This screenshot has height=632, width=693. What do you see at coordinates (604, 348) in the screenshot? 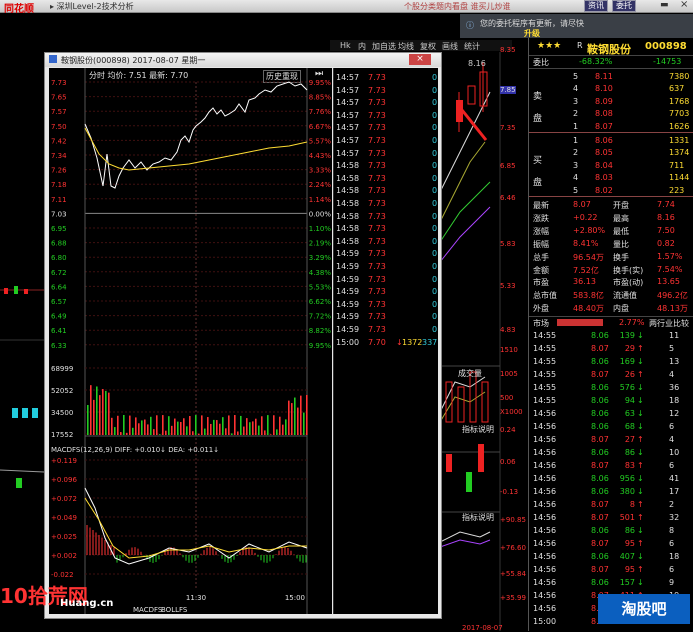
I see `trade-row: 14:55 8.07 29 ↑ 5` at bounding box center [604, 348].